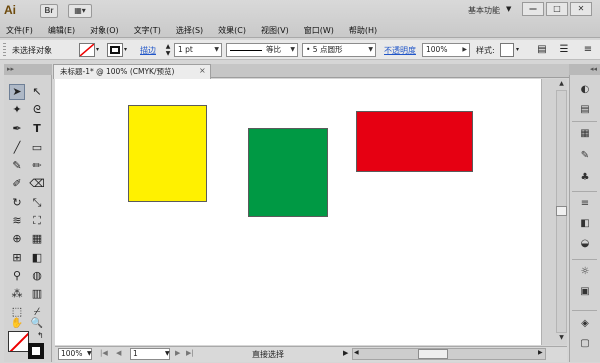 Image resolution: width=600 pixels, height=363 pixels. I want to click on menu-object: 对象(O), so click(104, 30).